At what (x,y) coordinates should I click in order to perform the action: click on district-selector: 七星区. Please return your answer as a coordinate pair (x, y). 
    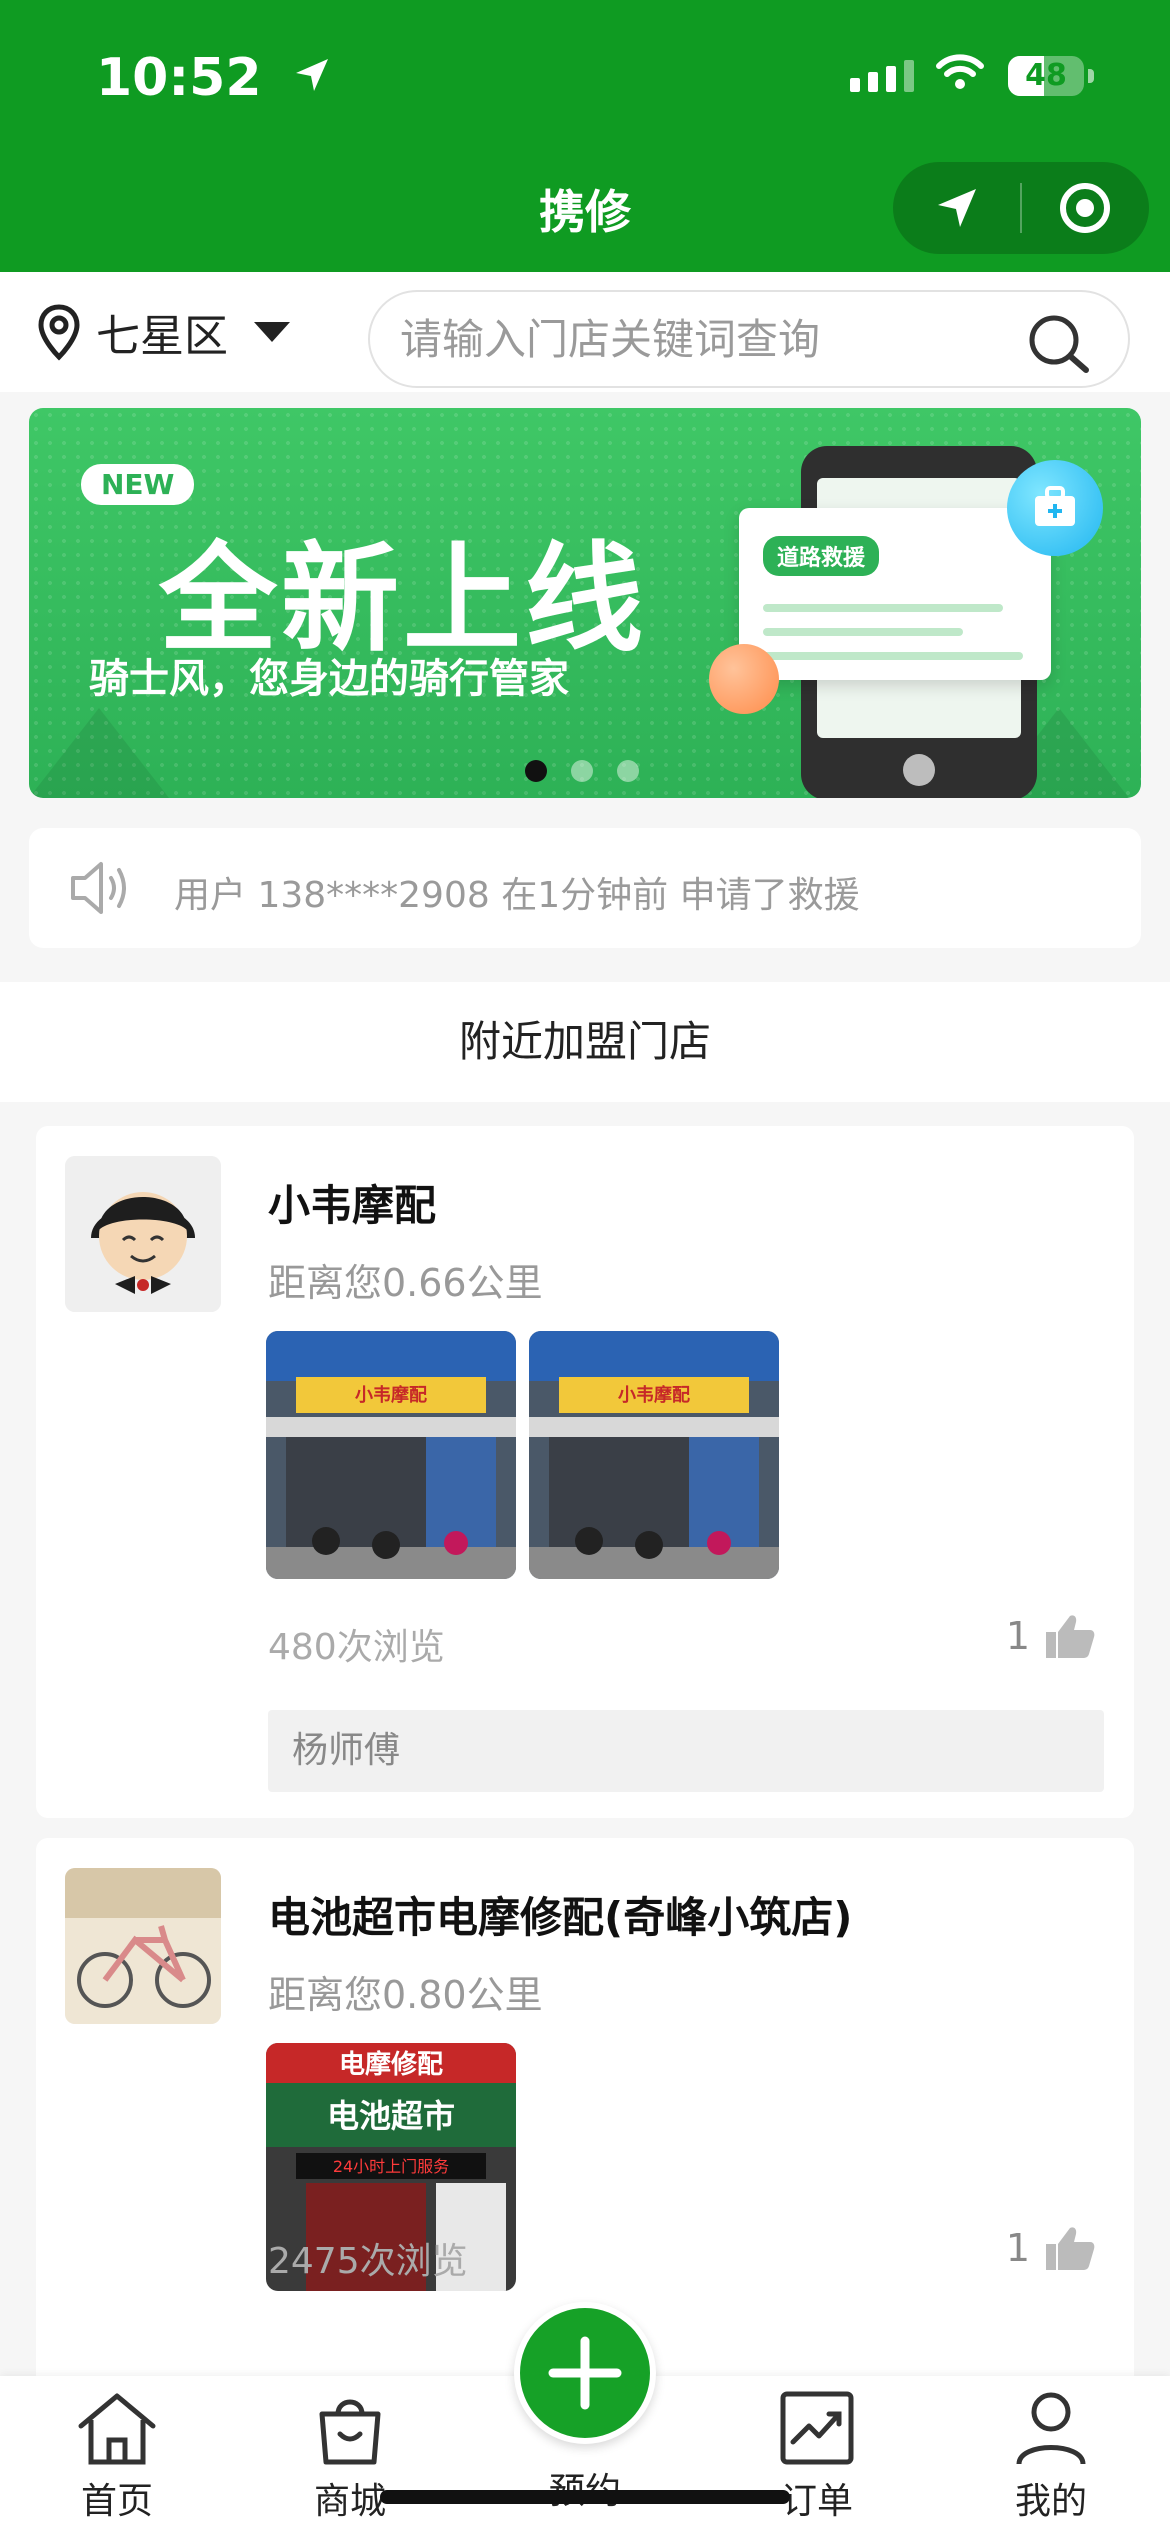
    Looking at the image, I should click on (163, 332).